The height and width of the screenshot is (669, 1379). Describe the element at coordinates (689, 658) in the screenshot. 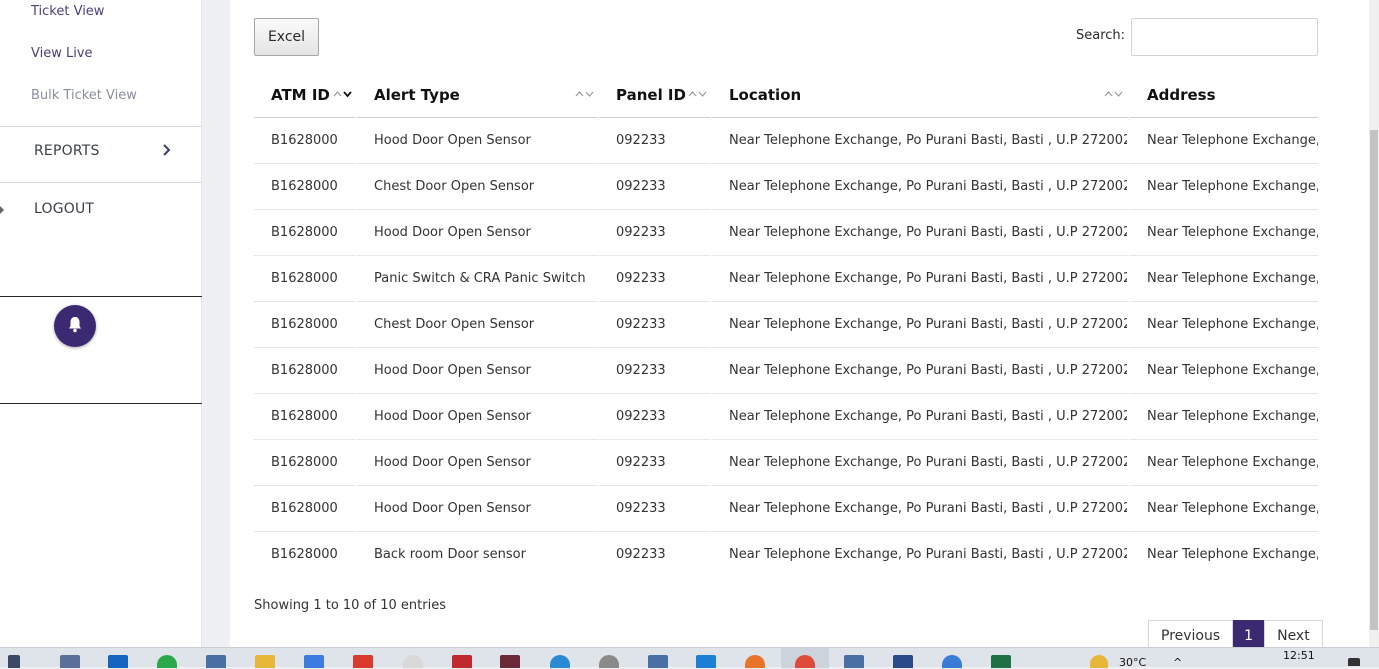

I see `taskbar: 30°C ^ 12:51` at that location.